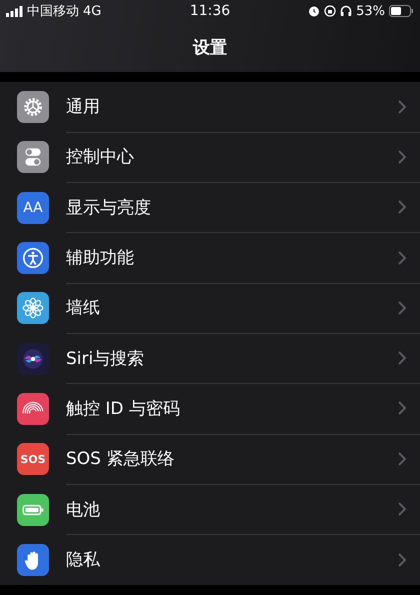 The width and height of the screenshot is (420, 595). Describe the element at coordinates (83, 509) in the screenshot. I see `row-label: 电池` at that location.